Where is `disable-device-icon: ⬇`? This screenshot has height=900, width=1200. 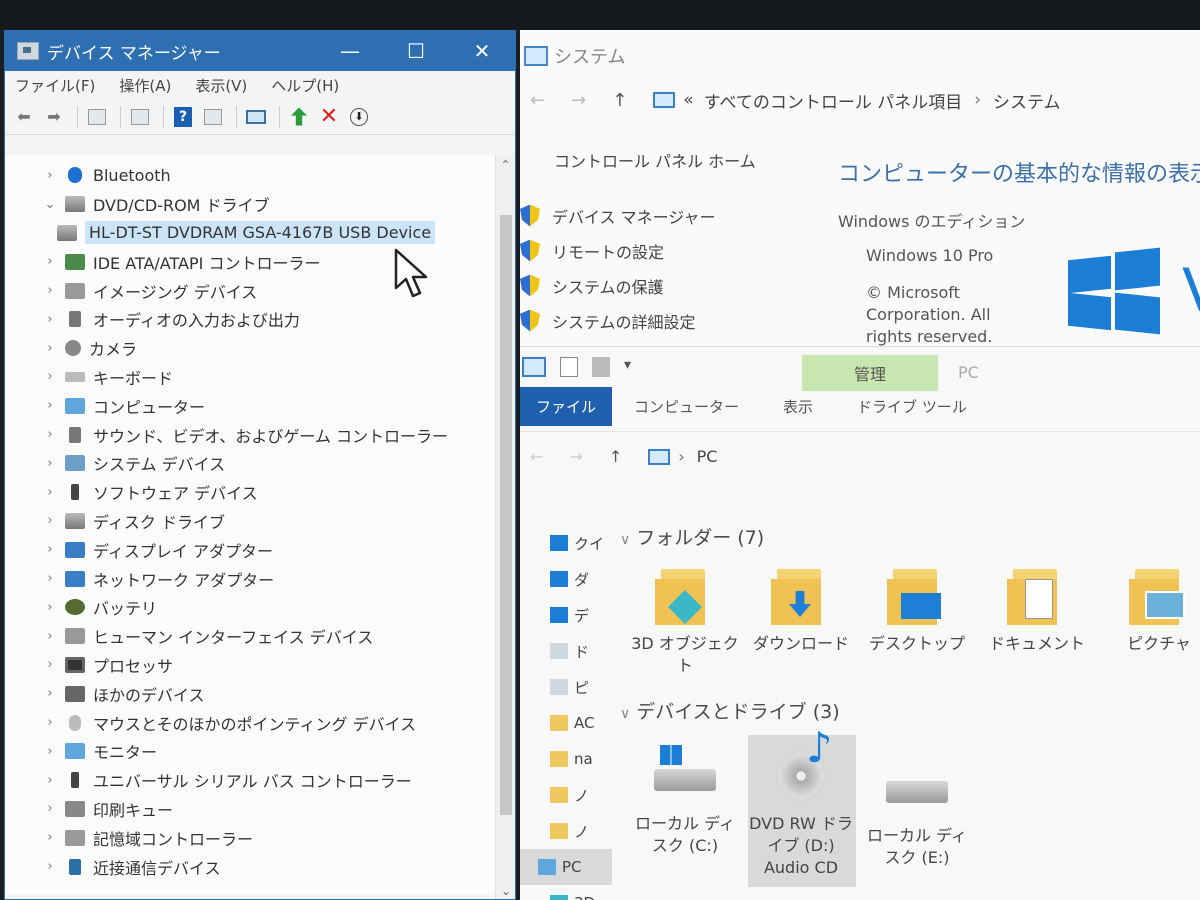
disable-device-icon: ⬇ is located at coordinates (359, 117).